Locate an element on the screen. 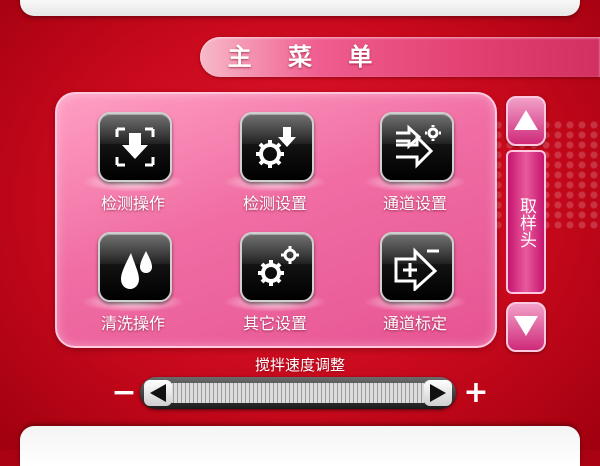 The height and width of the screenshot is (466, 600). menu-item-label: 通道设置 is located at coordinates (414, 203).